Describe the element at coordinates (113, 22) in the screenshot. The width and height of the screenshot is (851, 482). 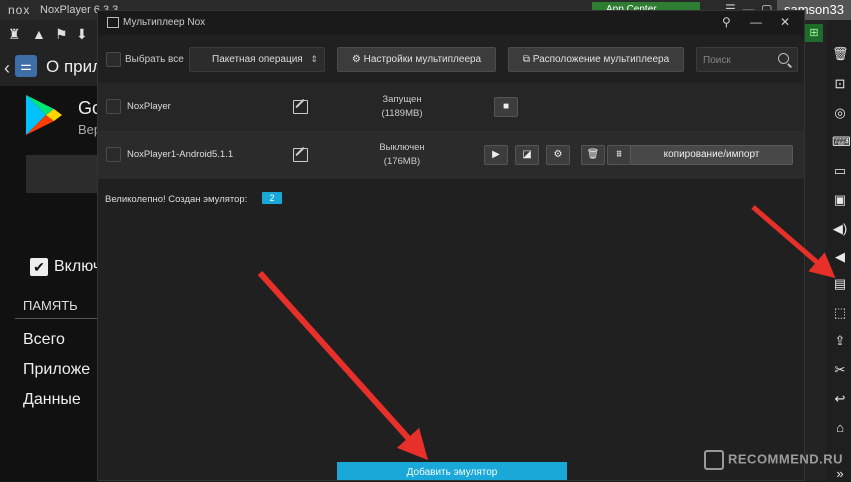
I see `multiplayer-title-icon` at that location.